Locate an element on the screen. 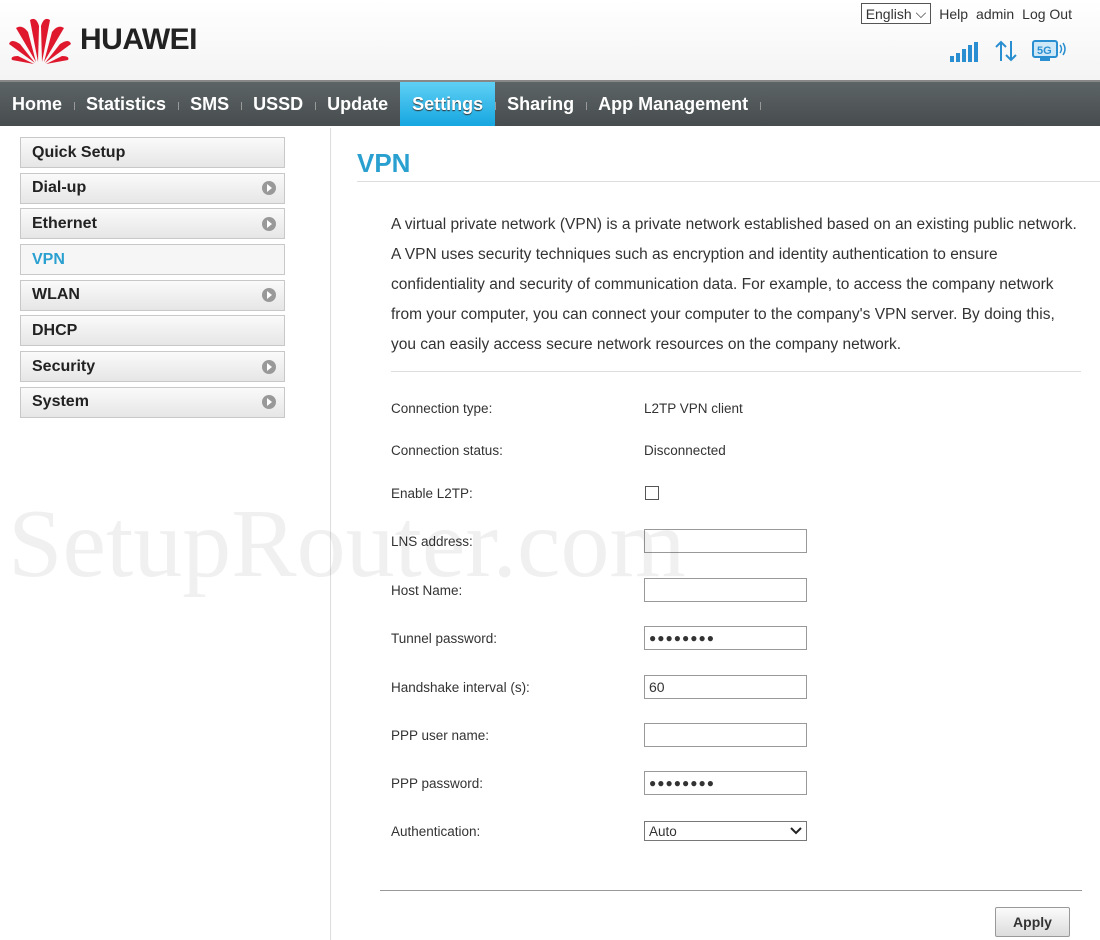 This screenshot has height=940, width=1100. language-select: English ⌵ is located at coordinates (896, 13).